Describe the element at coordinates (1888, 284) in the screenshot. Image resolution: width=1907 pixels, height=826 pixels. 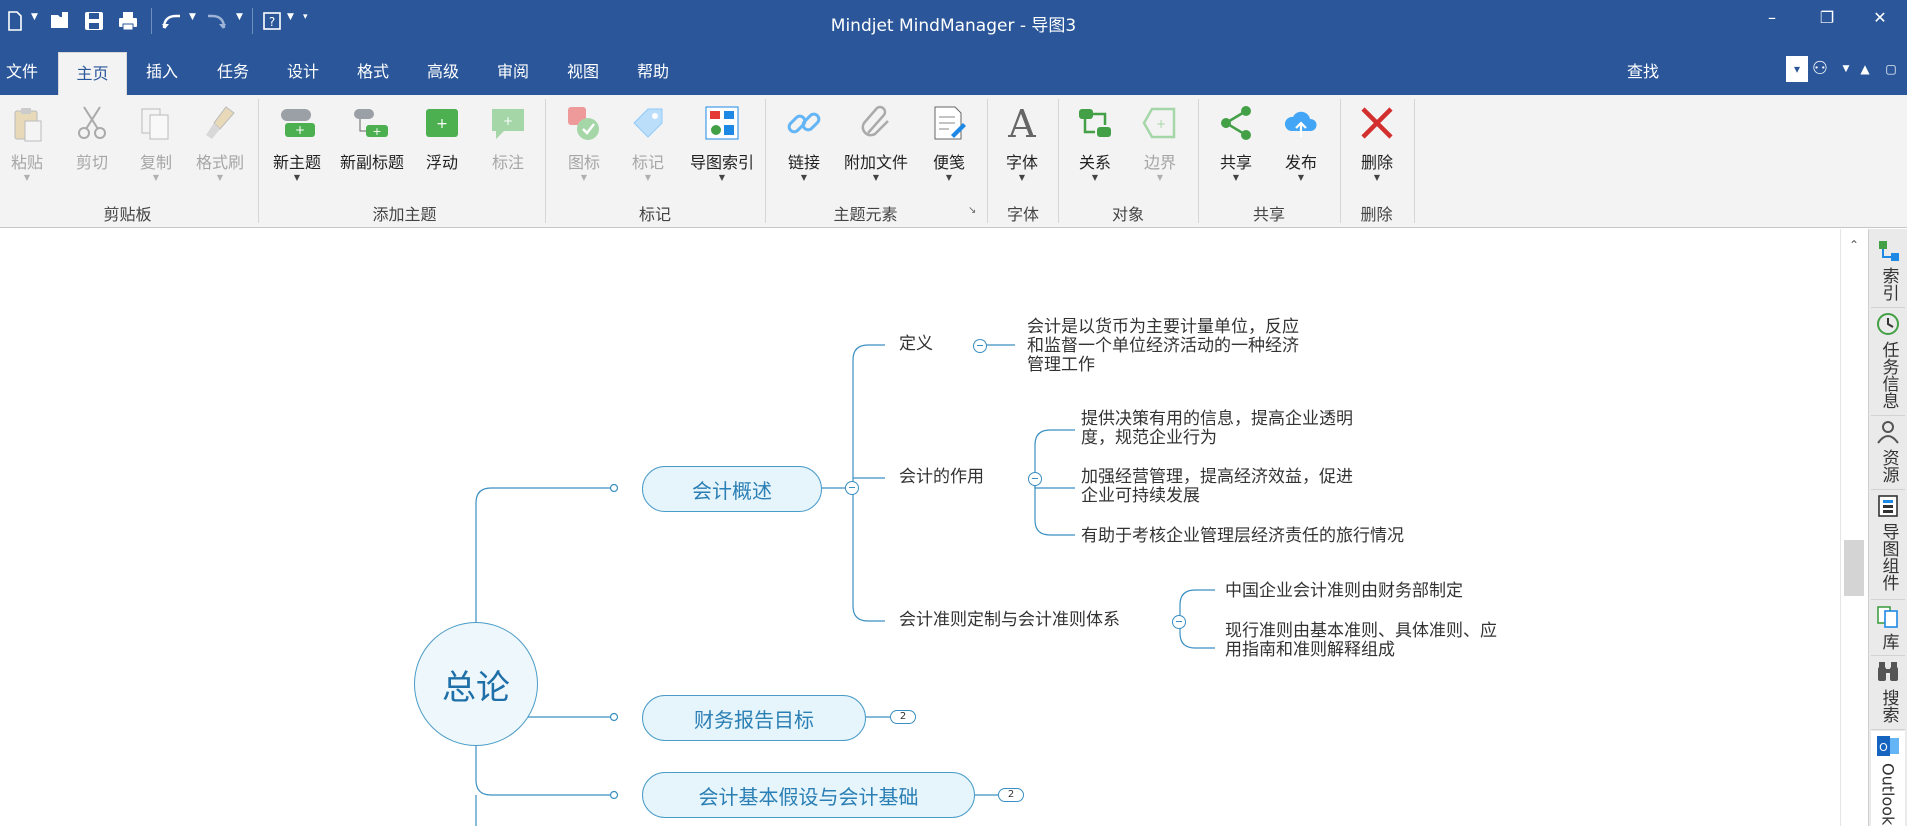
I see `side-tab-label: 索引` at that location.